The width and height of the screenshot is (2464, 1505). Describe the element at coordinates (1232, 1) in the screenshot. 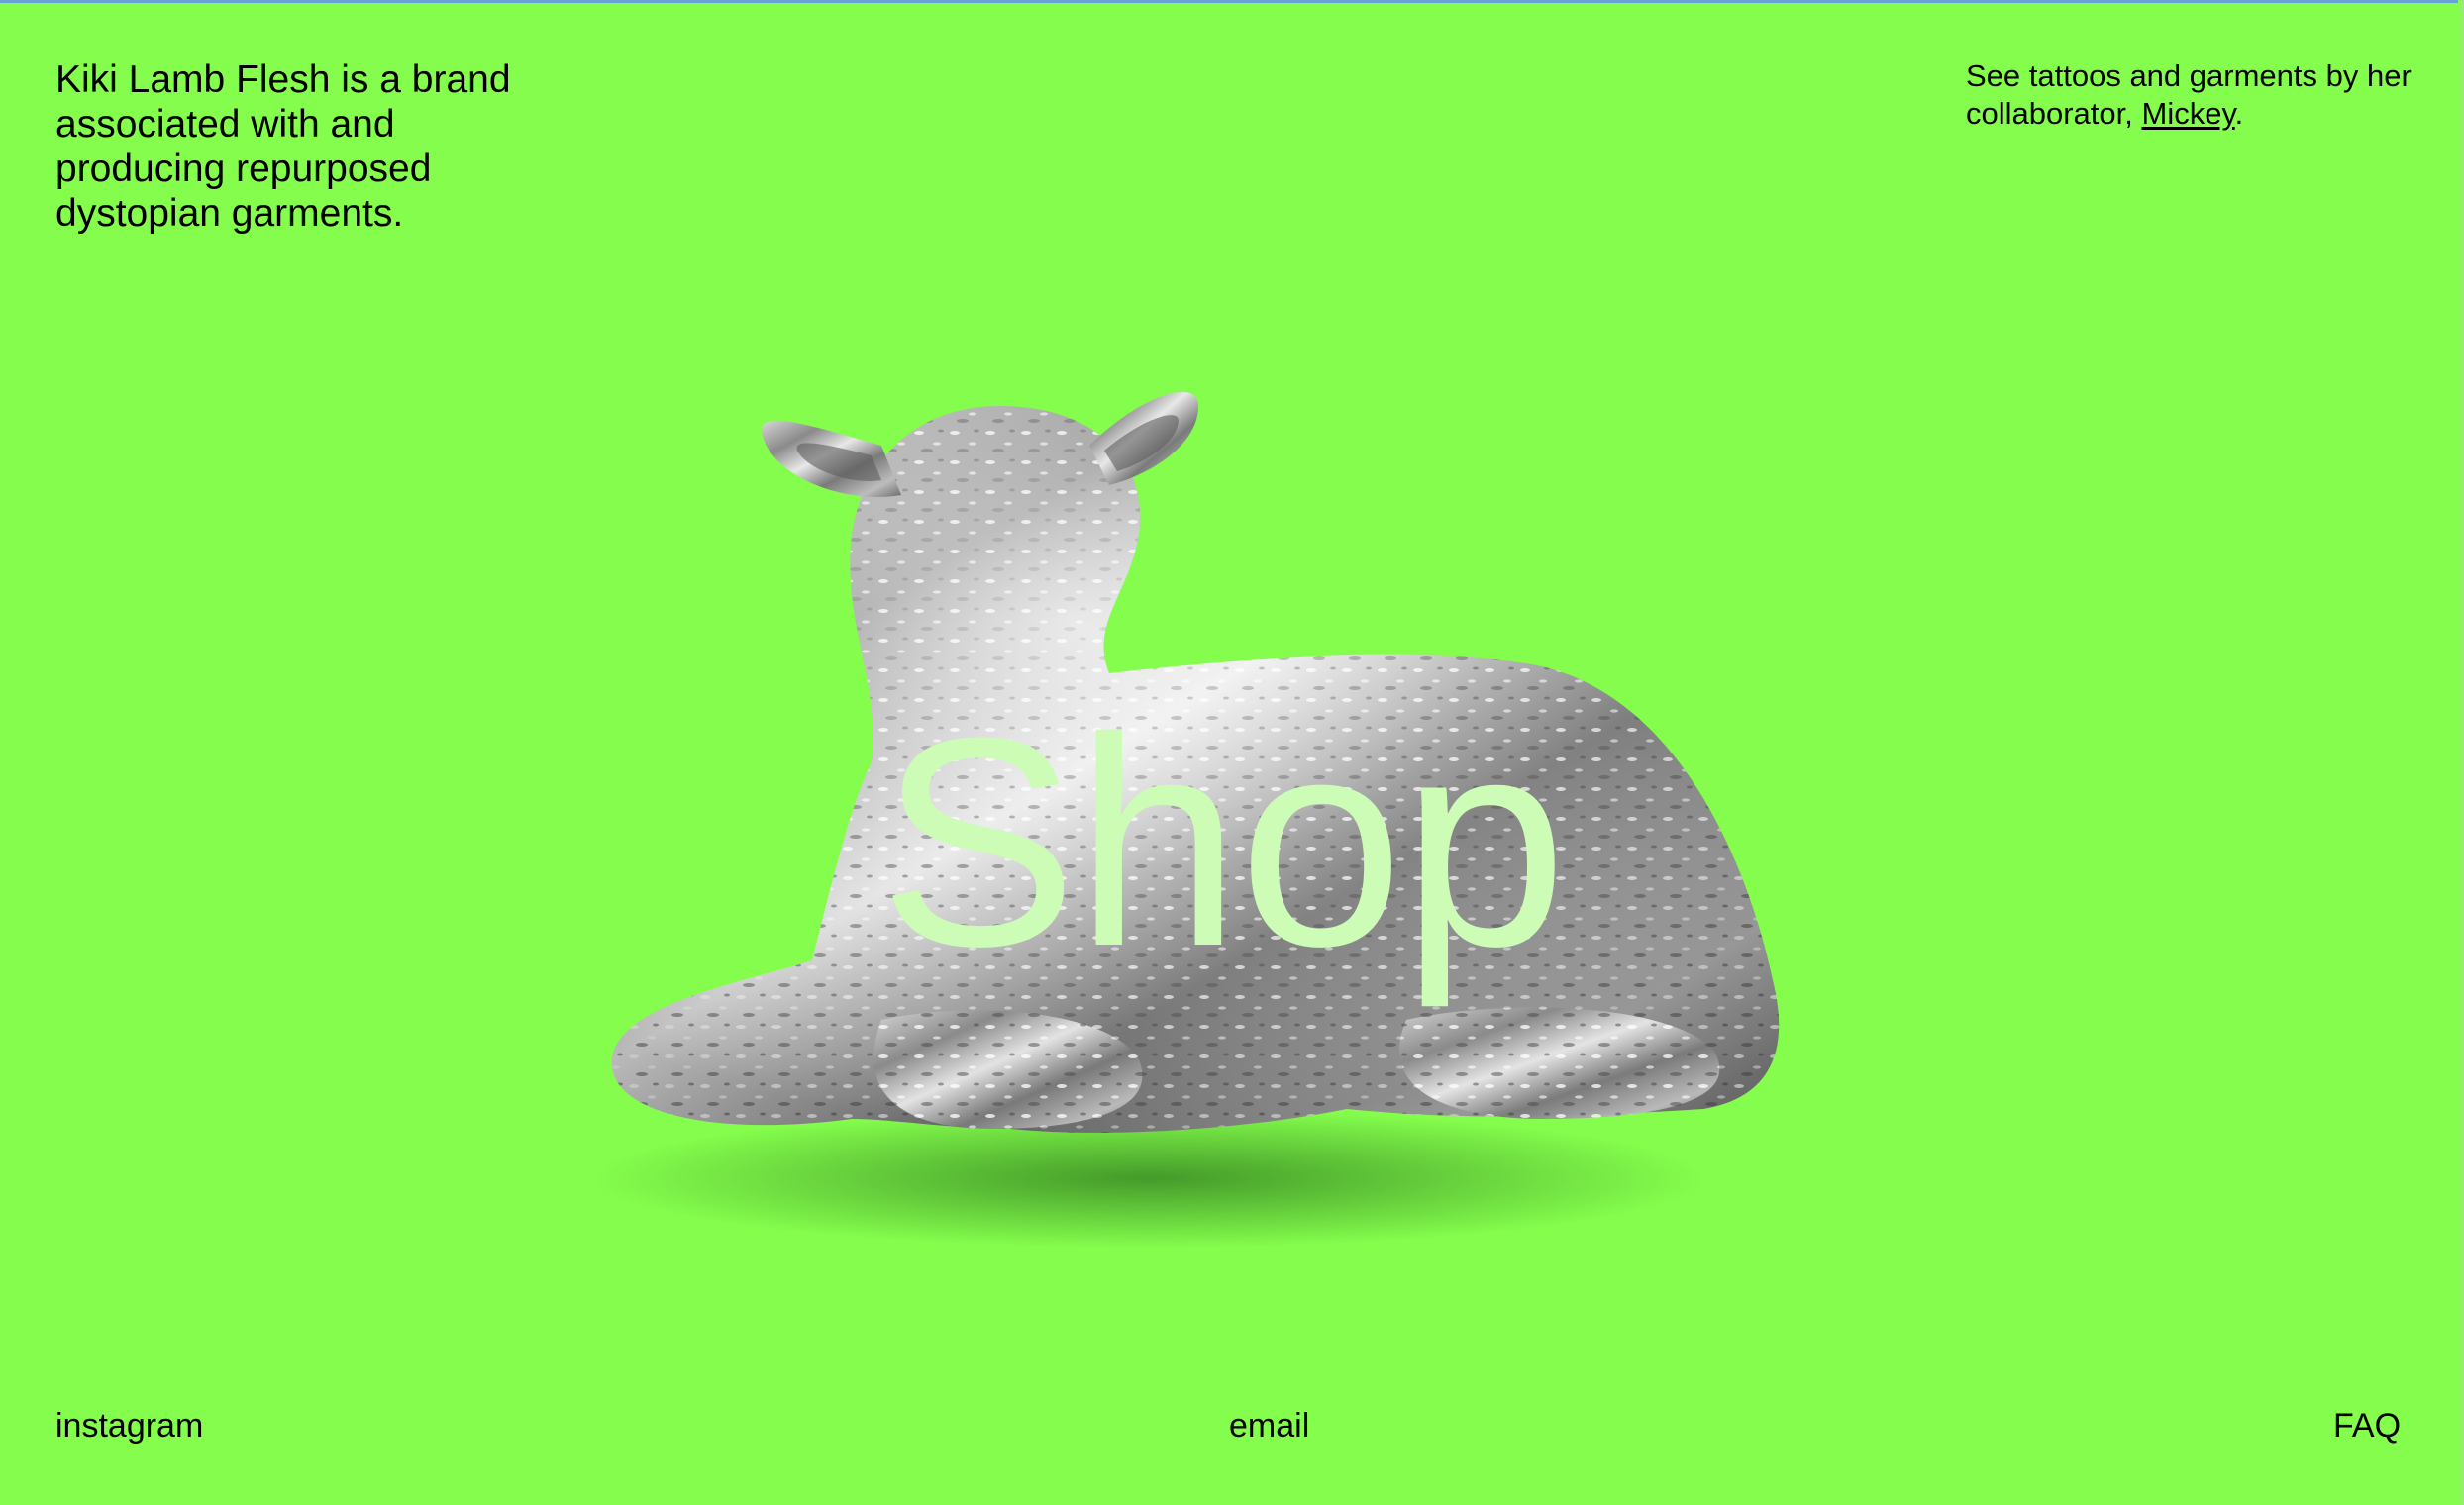

I see `window-top-border` at that location.